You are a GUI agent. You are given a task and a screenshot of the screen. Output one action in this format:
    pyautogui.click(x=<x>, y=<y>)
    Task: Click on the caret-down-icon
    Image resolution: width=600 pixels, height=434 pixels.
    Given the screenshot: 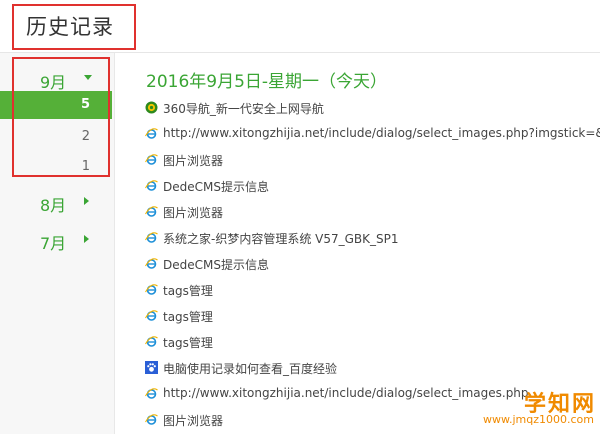 What is the action you would take?
    pyautogui.click(x=88, y=77)
    